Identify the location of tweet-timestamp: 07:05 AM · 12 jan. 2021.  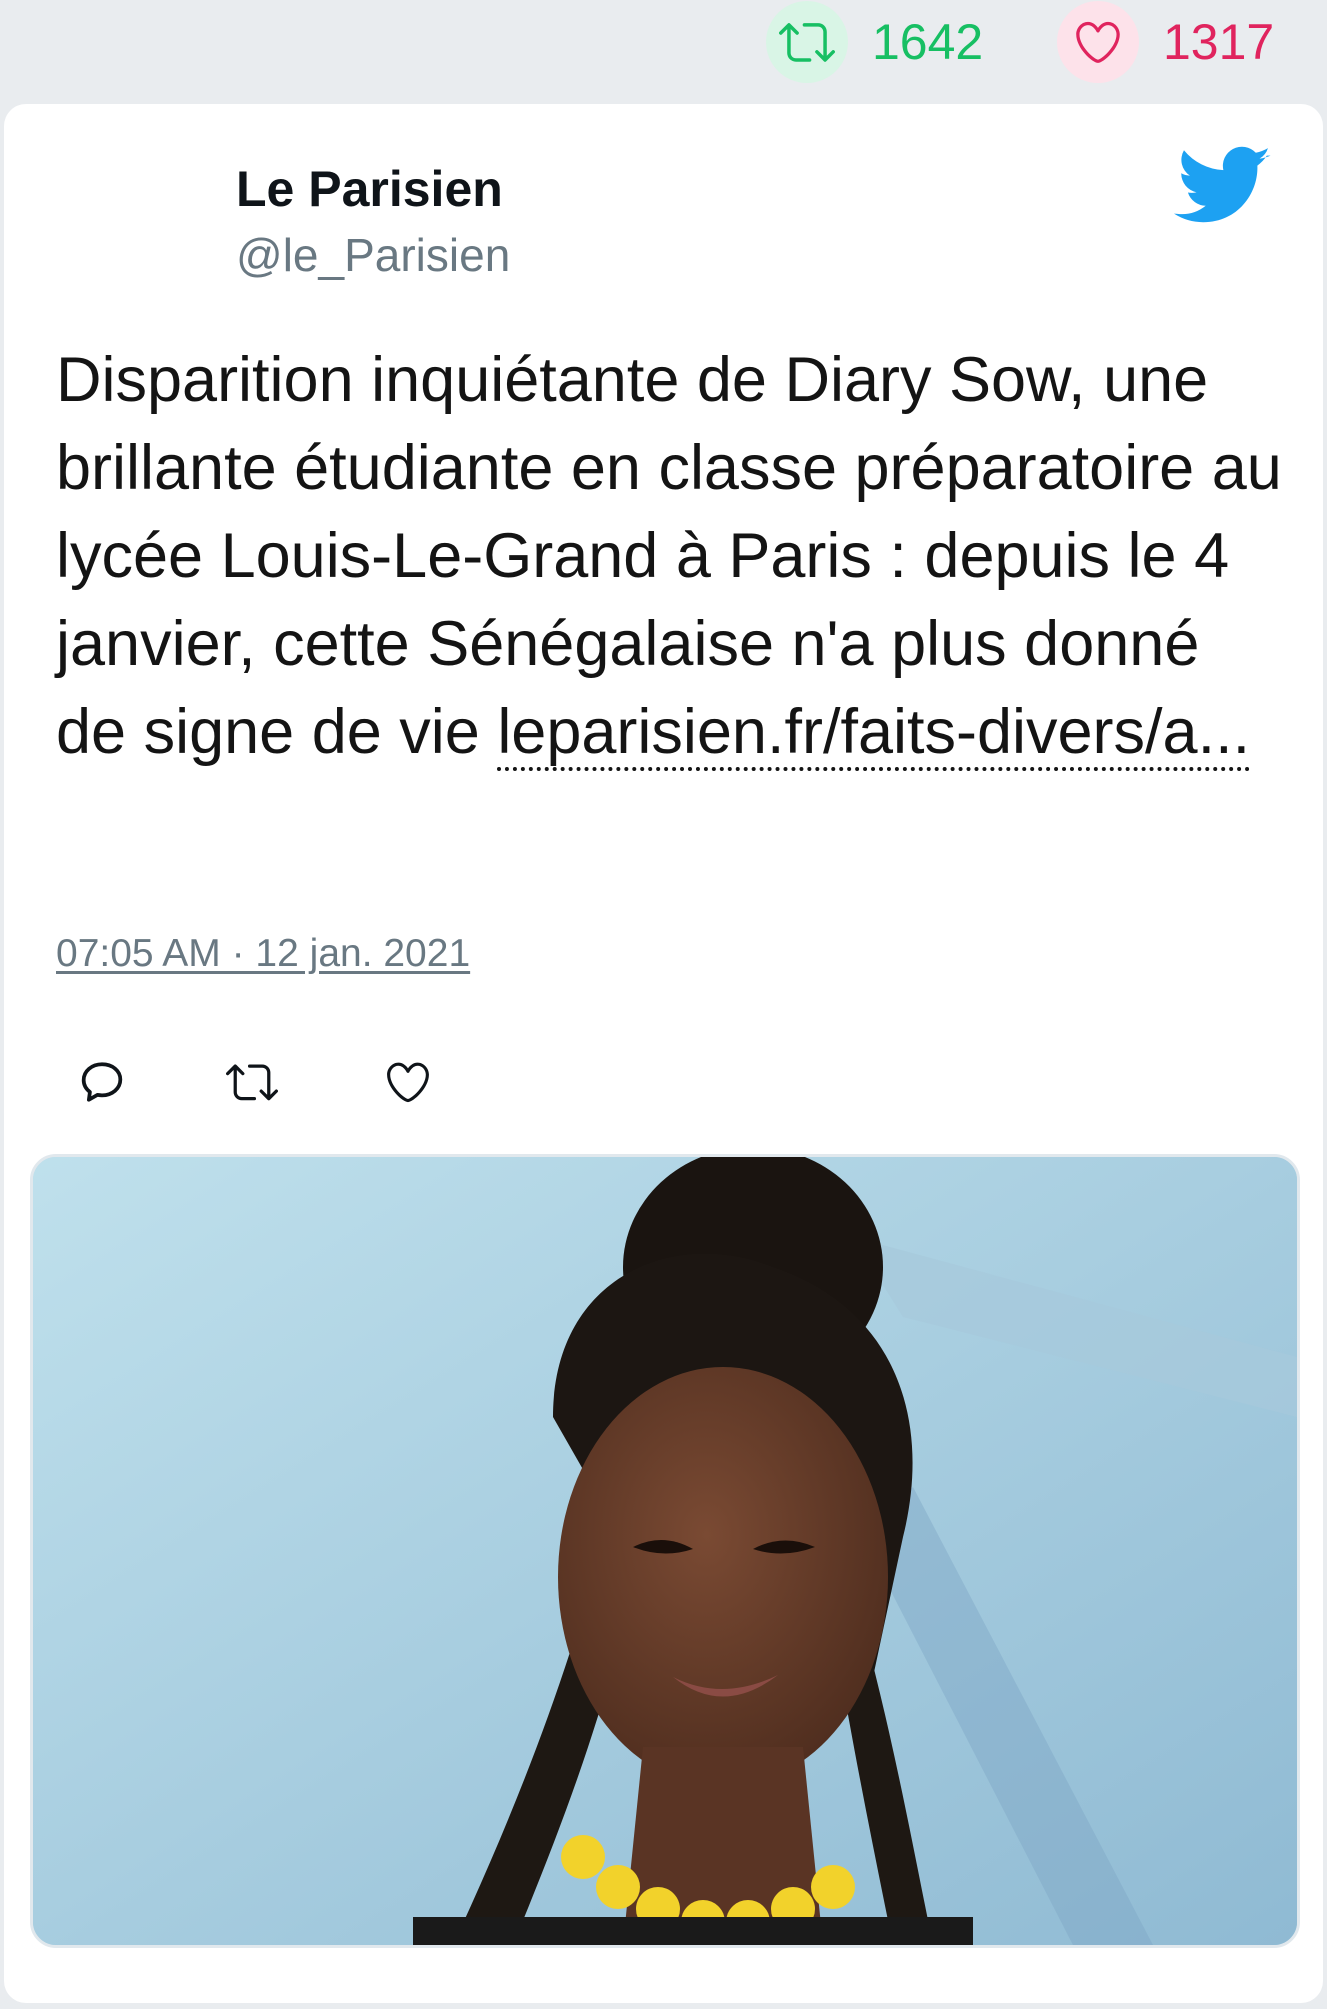
(263, 954).